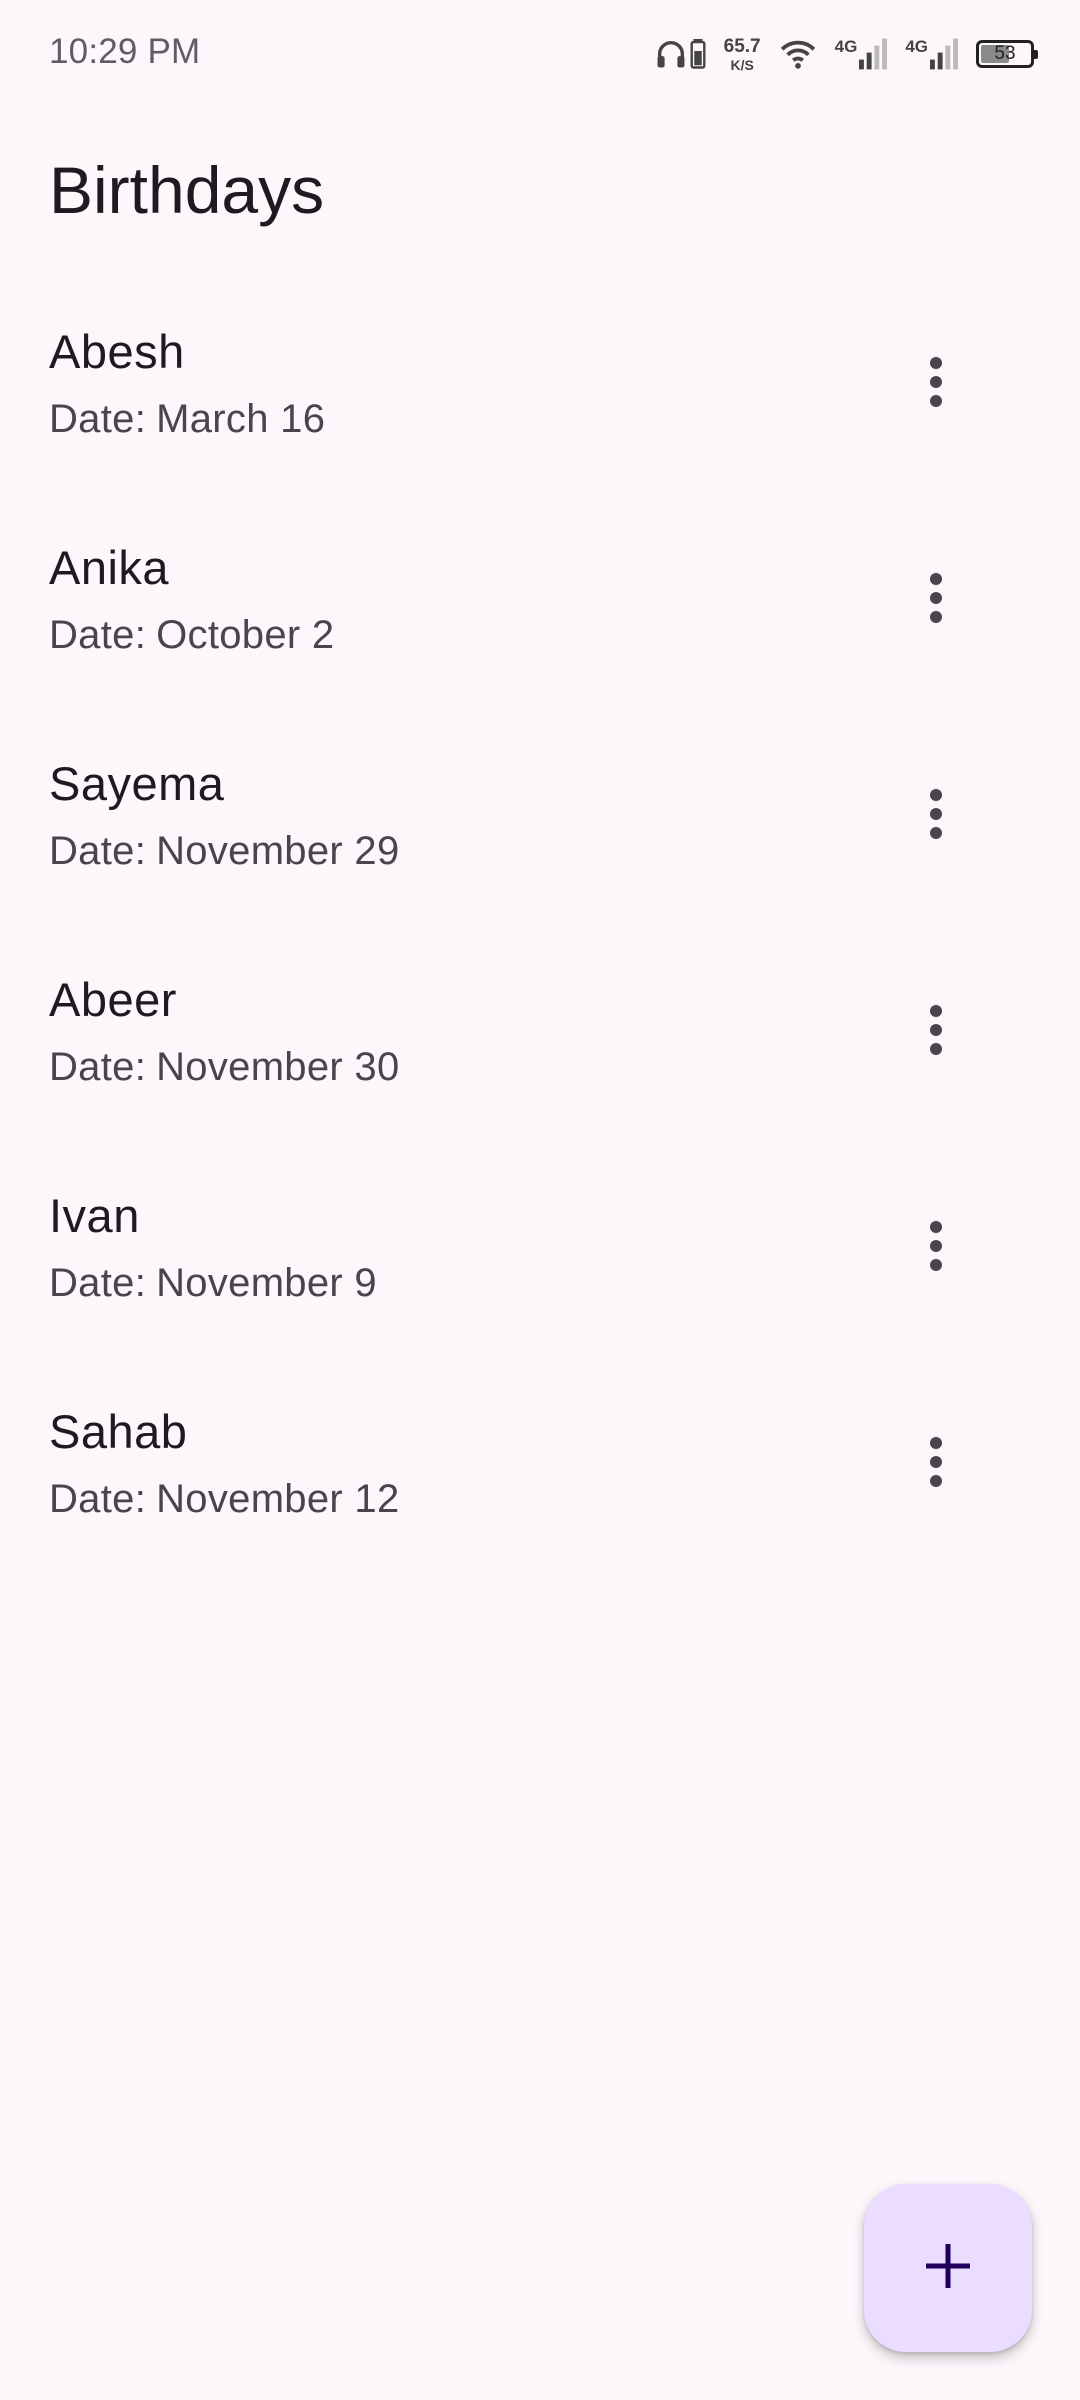  What do you see at coordinates (798, 54) in the screenshot?
I see `wifi-icon` at bounding box center [798, 54].